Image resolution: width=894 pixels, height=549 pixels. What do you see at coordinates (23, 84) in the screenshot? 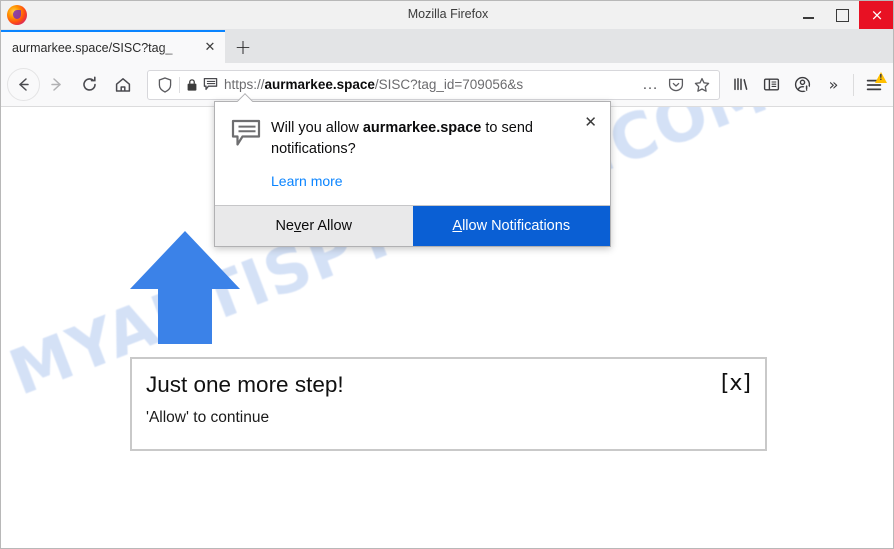
I see `back-button` at bounding box center [23, 84].